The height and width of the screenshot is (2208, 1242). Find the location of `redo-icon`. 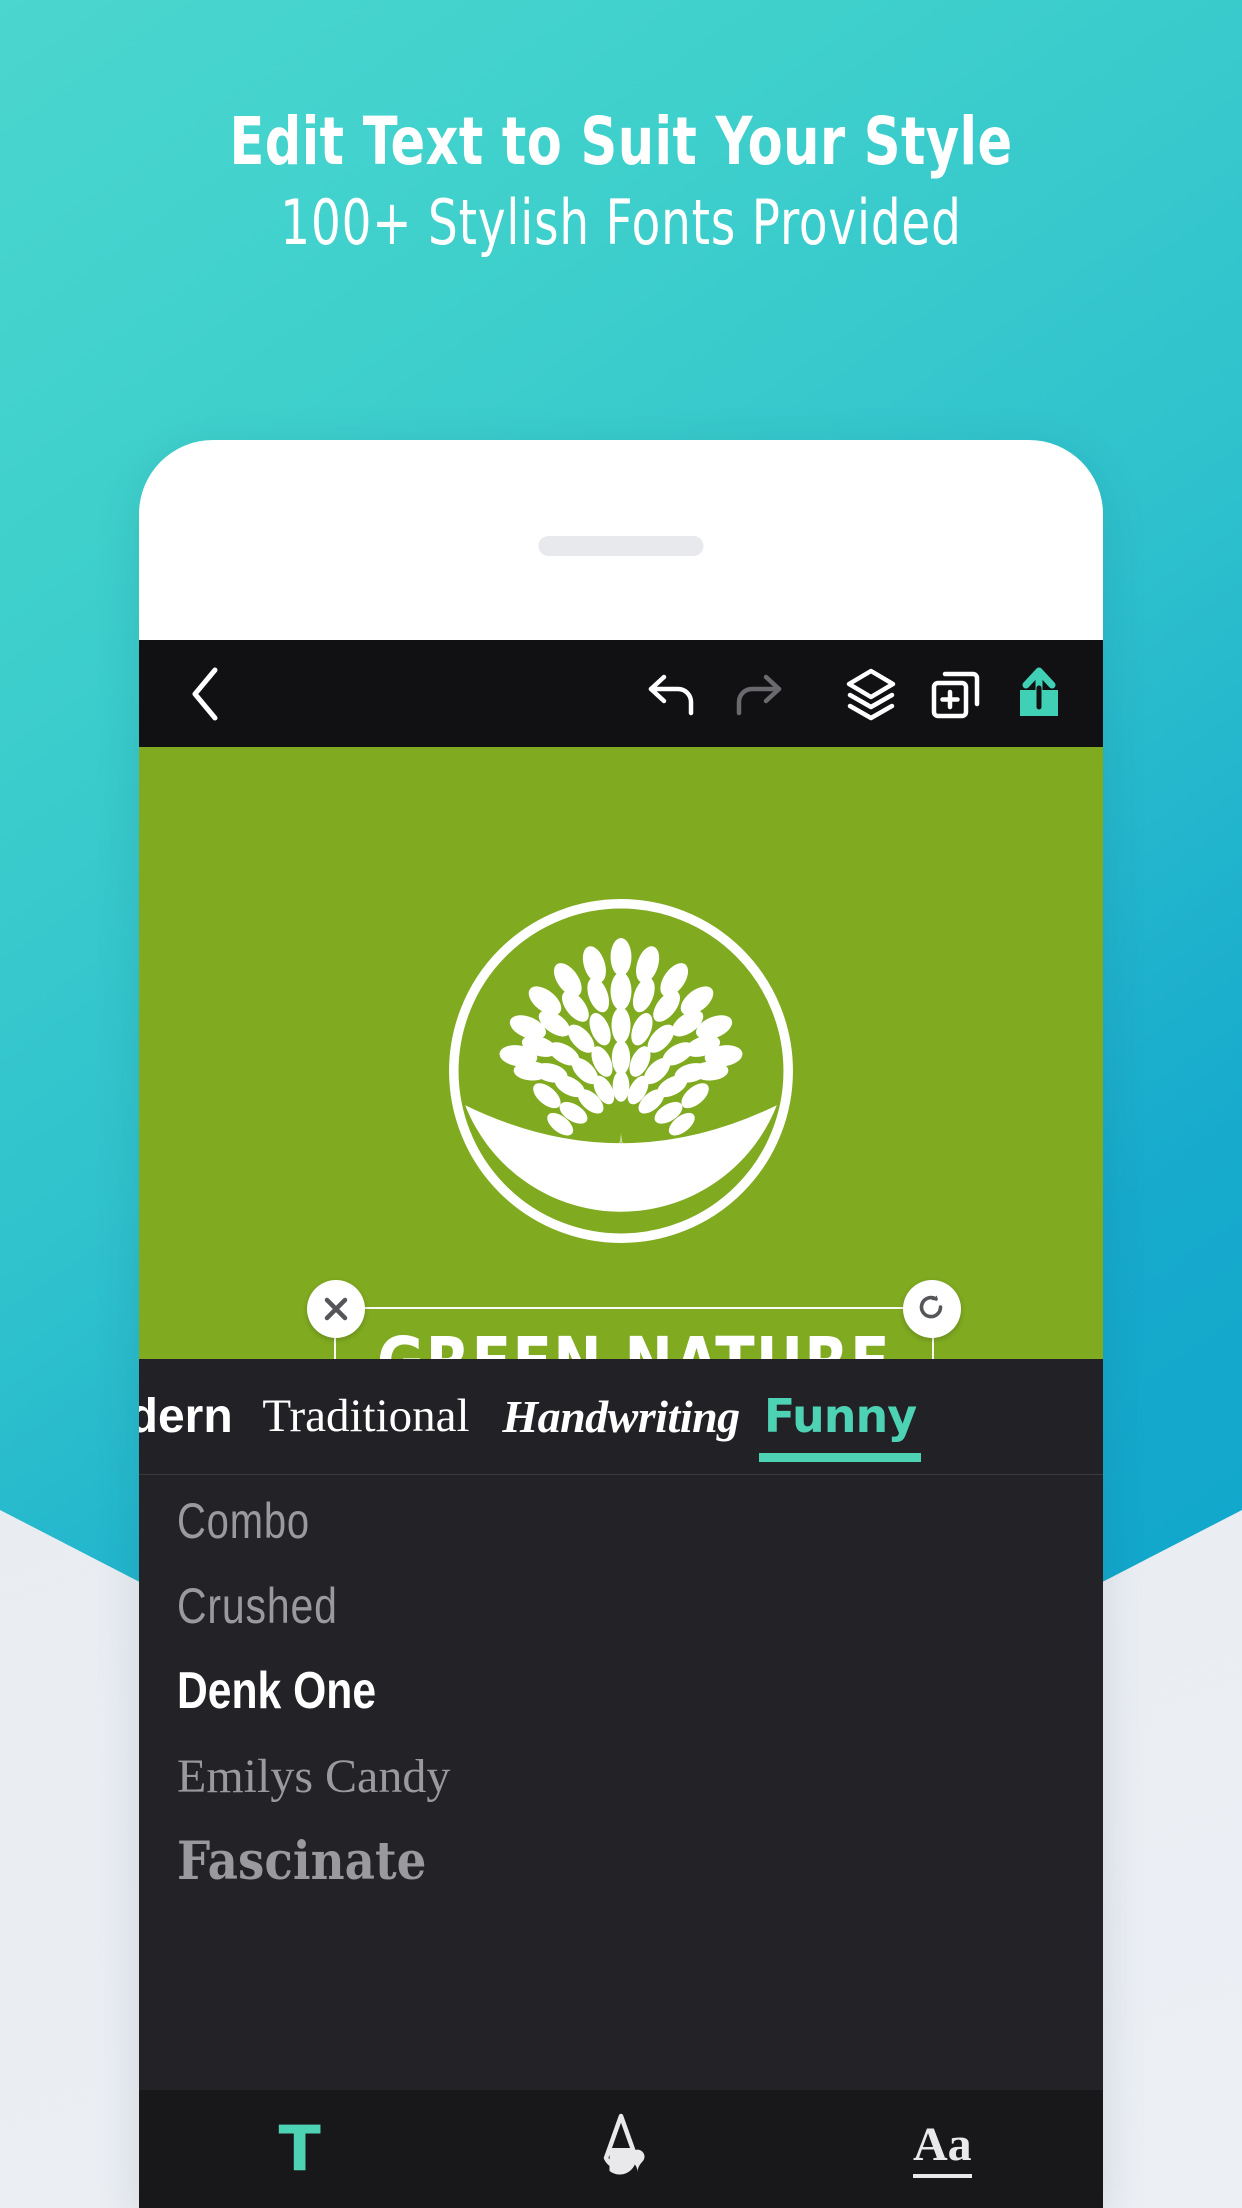

redo-icon is located at coordinates (759, 694).